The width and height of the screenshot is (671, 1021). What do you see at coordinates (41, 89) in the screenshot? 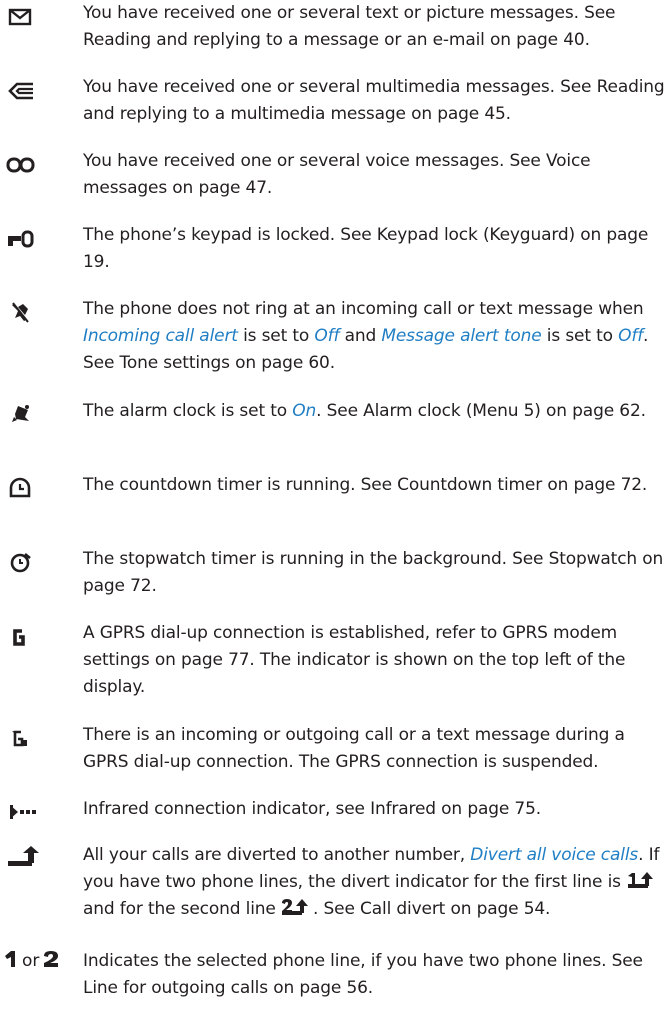
I see `multimedia-message-icon` at bounding box center [41, 89].